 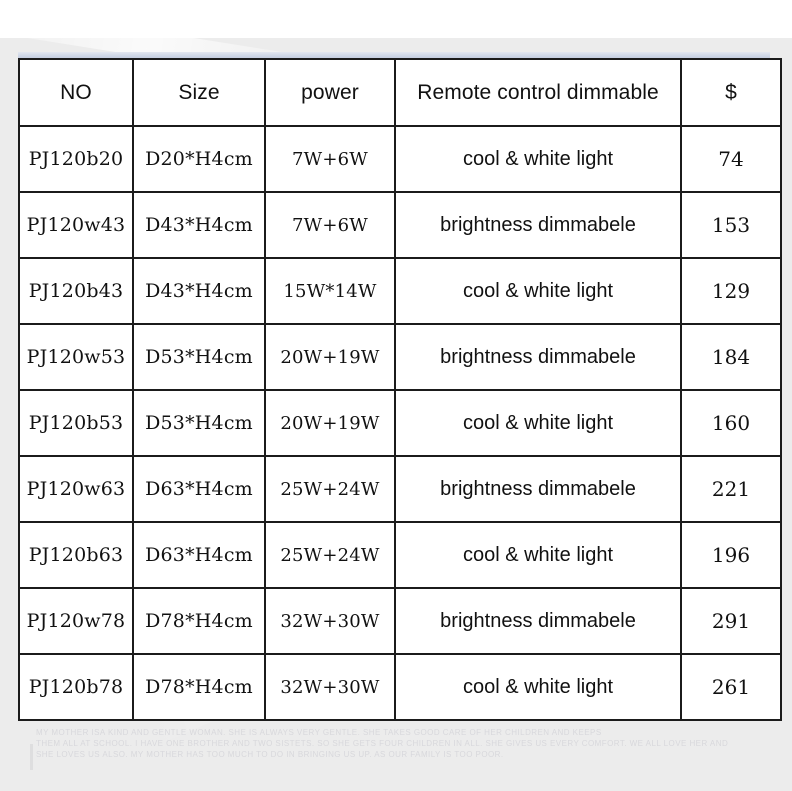 What do you see at coordinates (31, 757) in the screenshot?
I see `footer-accent-bar` at bounding box center [31, 757].